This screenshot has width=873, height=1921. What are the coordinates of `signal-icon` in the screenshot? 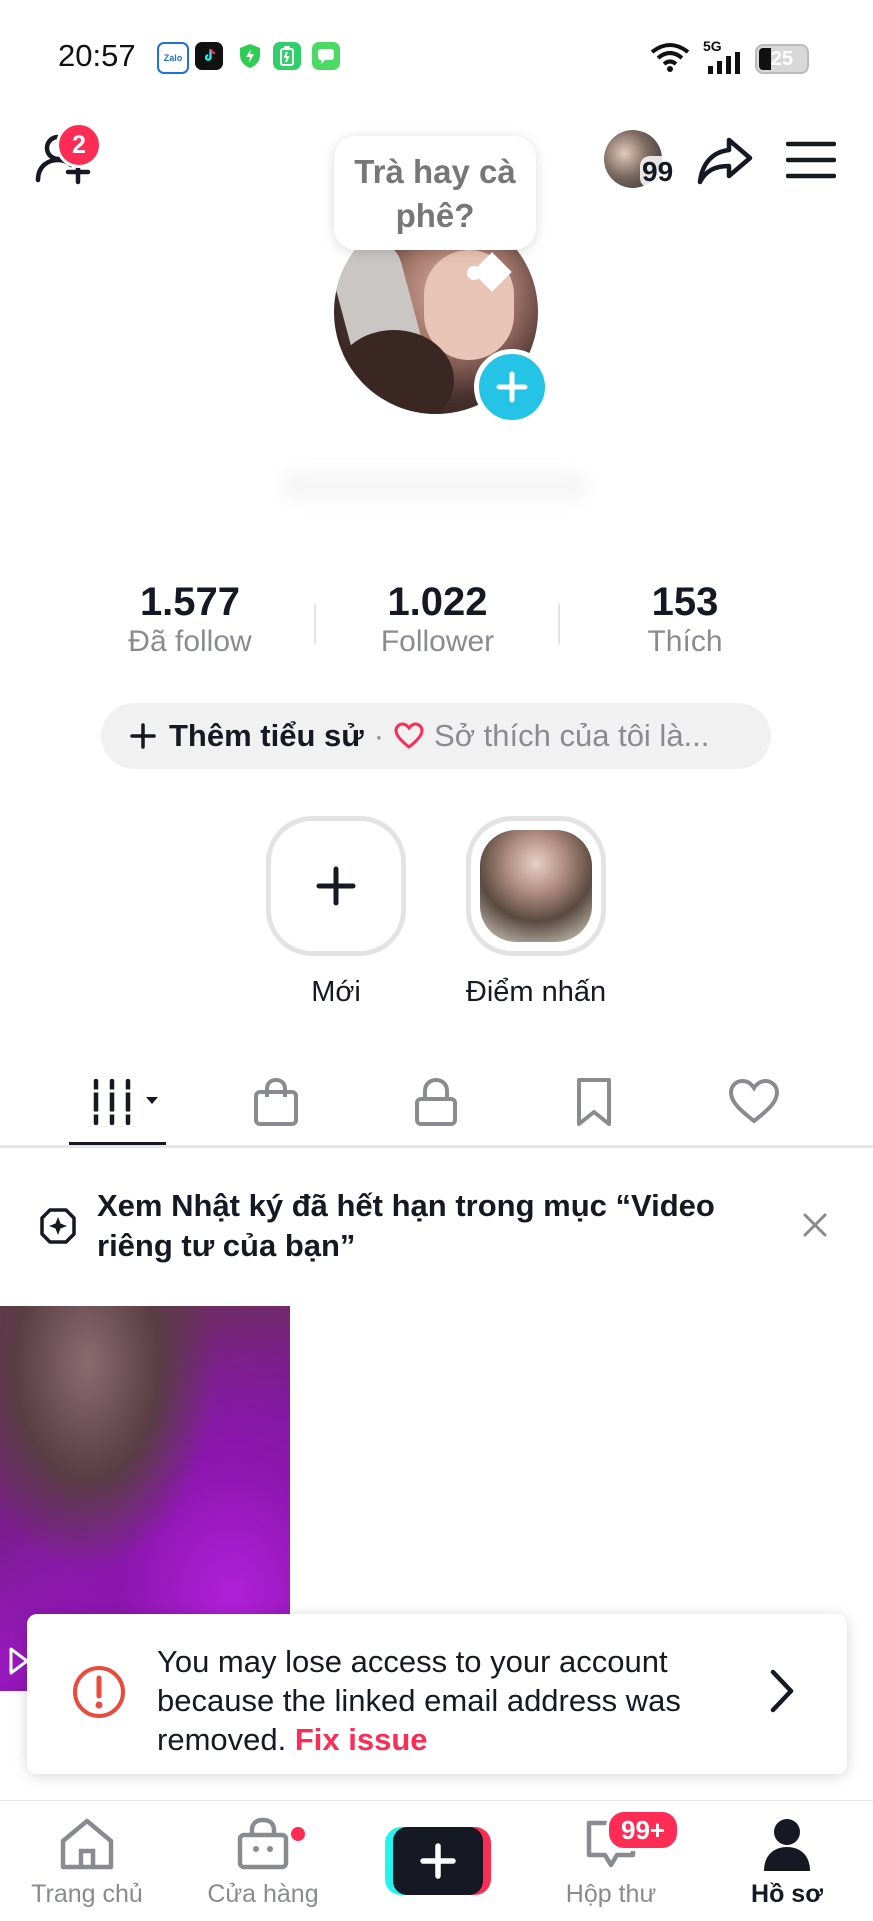 It's located at (724, 65).